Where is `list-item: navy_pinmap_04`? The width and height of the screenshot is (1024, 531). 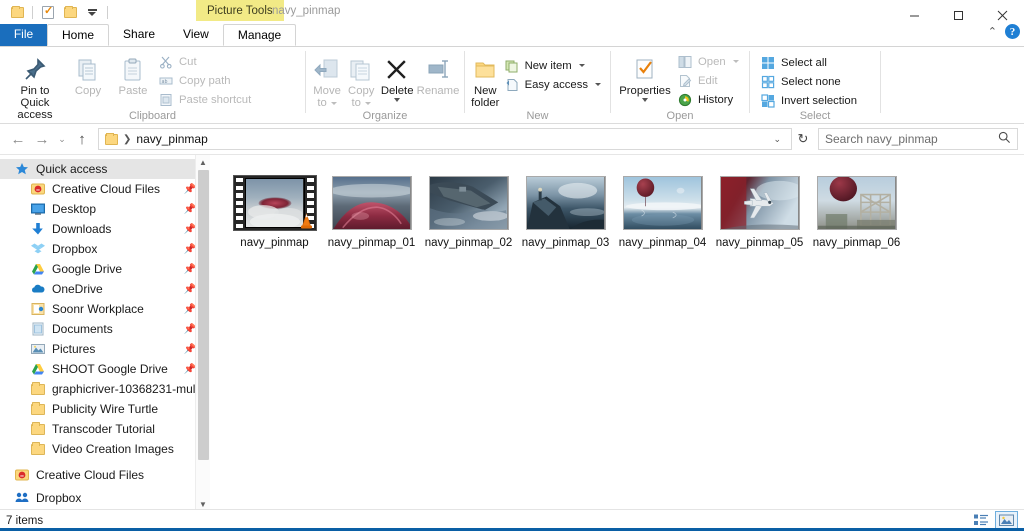 list-item: navy_pinmap_04 is located at coordinates (662, 211).